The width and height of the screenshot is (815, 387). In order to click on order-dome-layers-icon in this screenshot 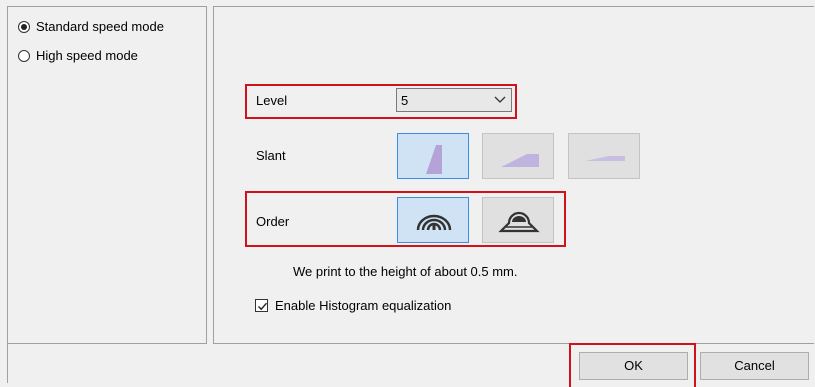, I will do `click(519, 222)`.